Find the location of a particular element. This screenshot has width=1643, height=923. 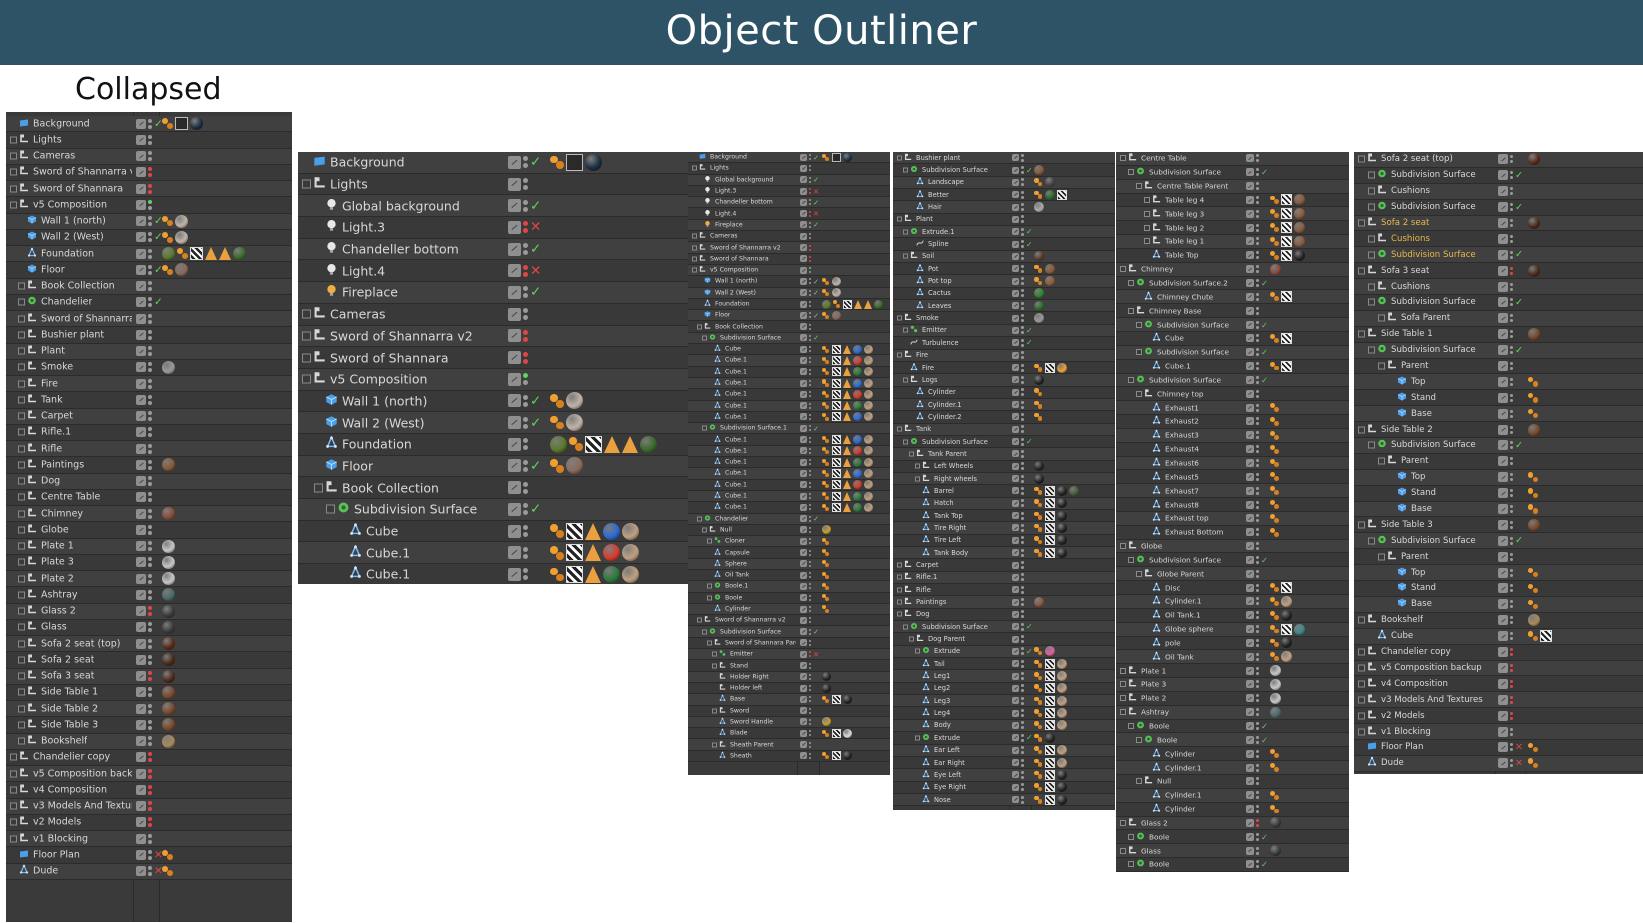

object-name-label: Cylinder.1 is located at coordinates (944, 405).